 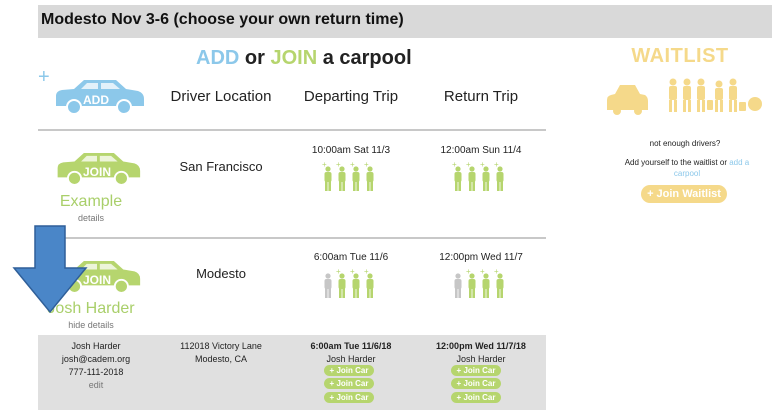 I want to click on driver-location: San Francisco, so click(x=221, y=166).